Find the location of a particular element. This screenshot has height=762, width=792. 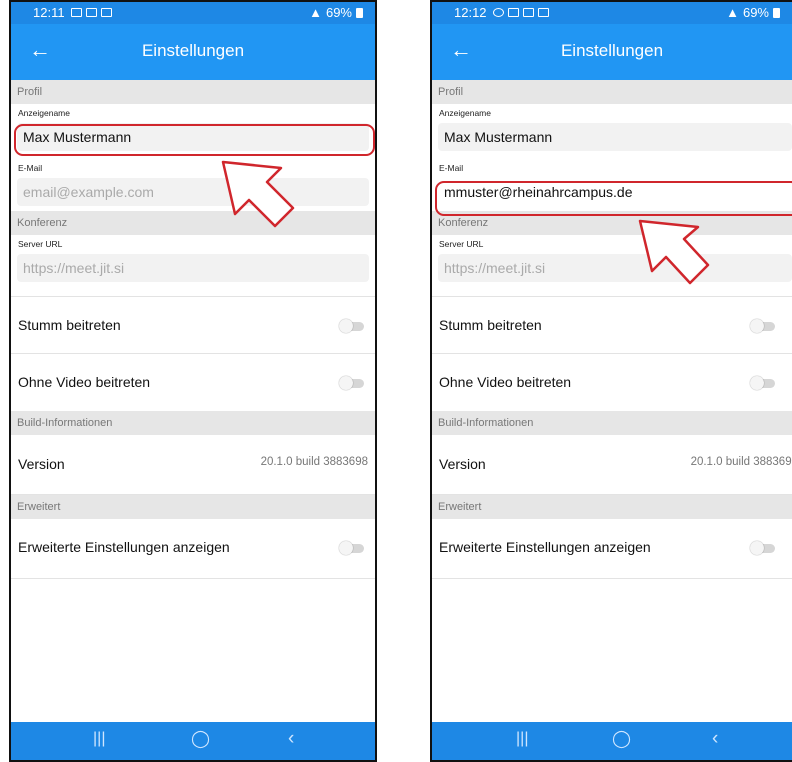

email-field: email@example.com is located at coordinates (193, 192).